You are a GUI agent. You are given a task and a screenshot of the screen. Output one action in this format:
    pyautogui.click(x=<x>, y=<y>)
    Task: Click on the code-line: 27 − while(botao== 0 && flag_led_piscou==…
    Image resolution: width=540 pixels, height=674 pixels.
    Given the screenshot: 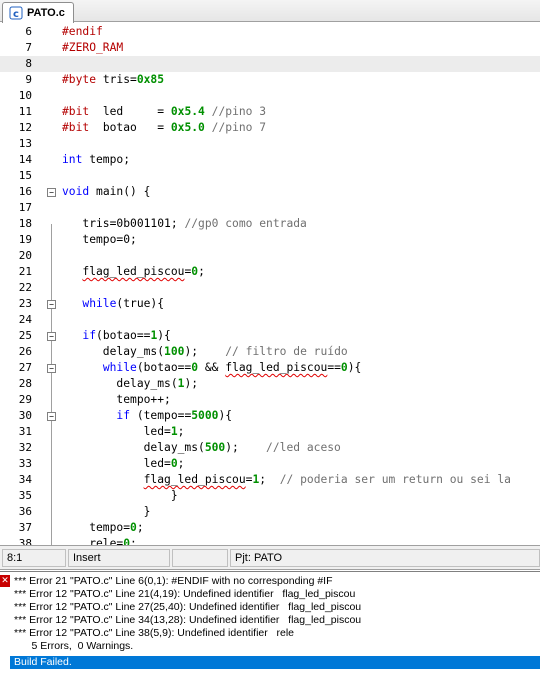 What is the action you would take?
    pyautogui.click(x=270, y=368)
    